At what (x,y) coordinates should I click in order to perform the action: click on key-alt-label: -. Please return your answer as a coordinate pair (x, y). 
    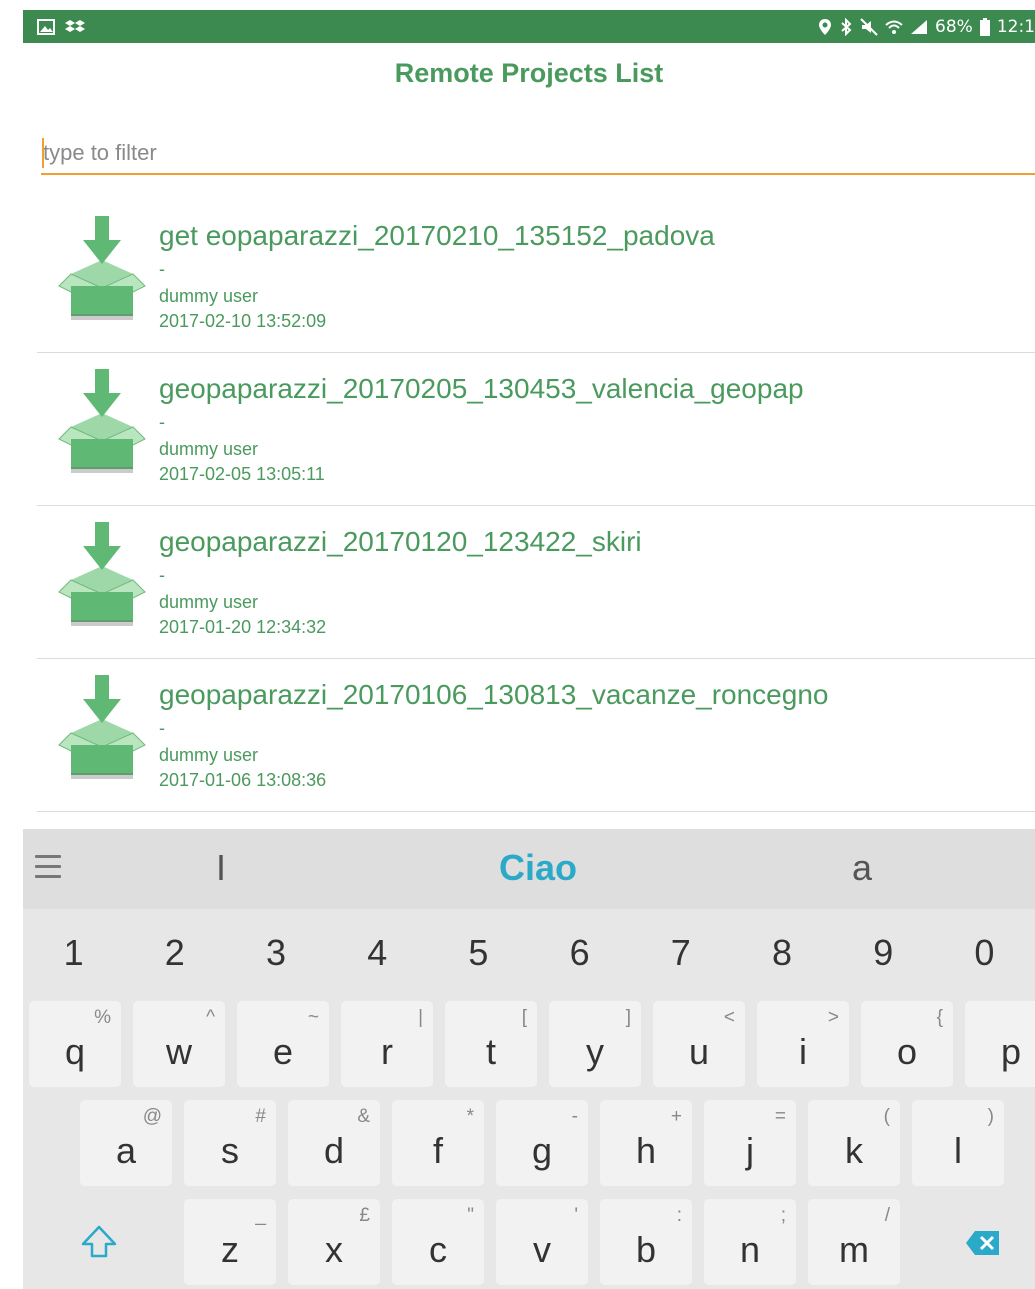
    Looking at the image, I should click on (574, 1116).